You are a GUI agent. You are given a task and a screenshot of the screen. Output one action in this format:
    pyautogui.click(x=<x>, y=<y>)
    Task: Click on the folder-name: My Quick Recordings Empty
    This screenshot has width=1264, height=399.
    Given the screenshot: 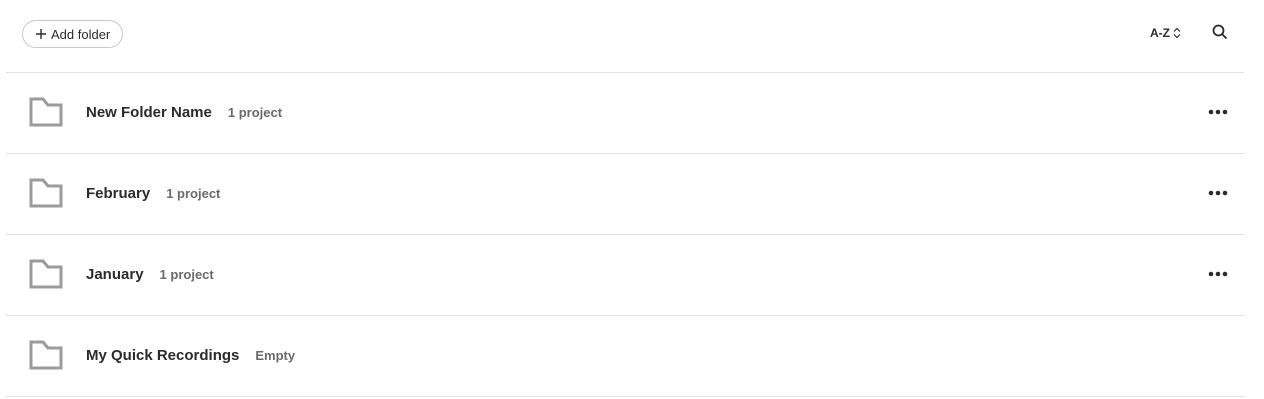 What is the action you would take?
    pyautogui.click(x=191, y=355)
    